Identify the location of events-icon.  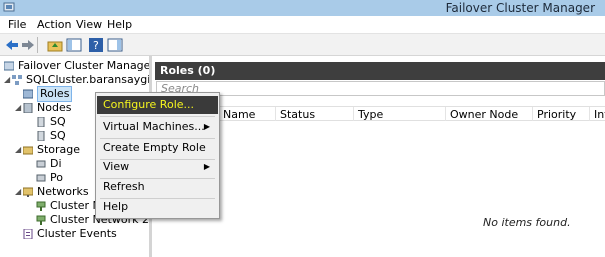
(28, 234).